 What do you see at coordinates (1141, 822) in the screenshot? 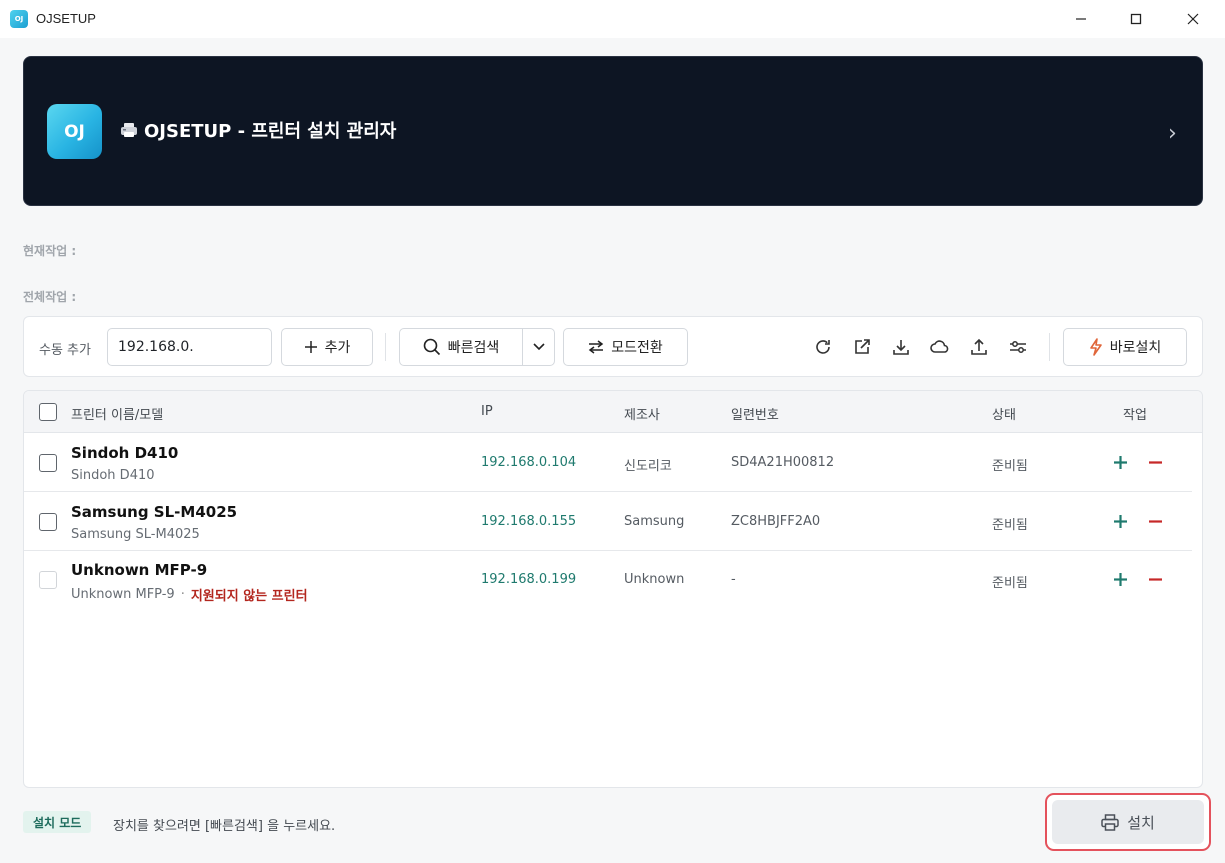
I see `install-button-label: 설치` at bounding box center [1141, 822].